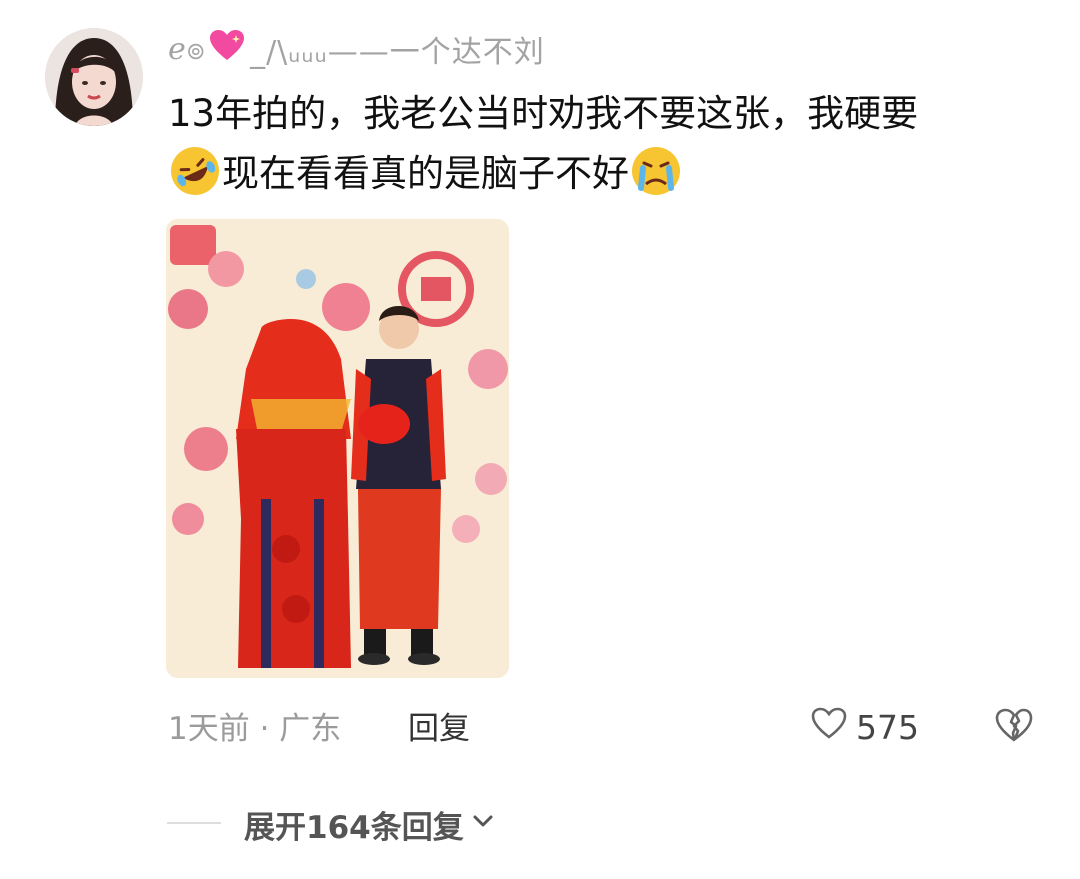 Image resolution: width=1080 pixels, height=879 pixels. I want to click on expand-replies-label: 展开164条回复, so click(354, 827).